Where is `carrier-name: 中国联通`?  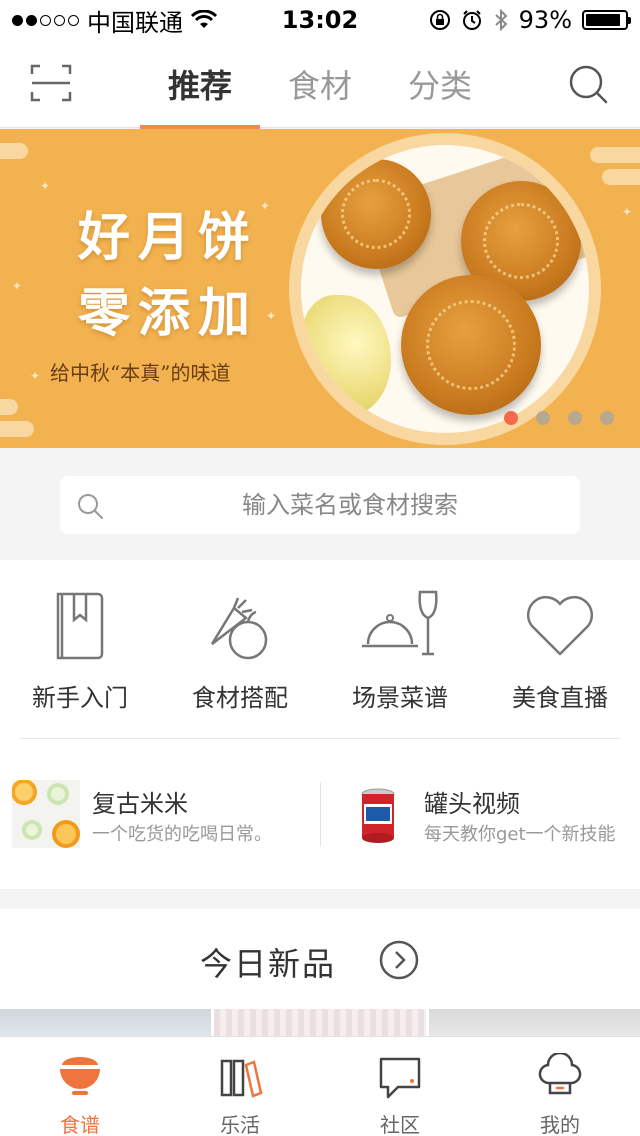
carrier-name: 中国联通 is located at coordinates (135, 22).